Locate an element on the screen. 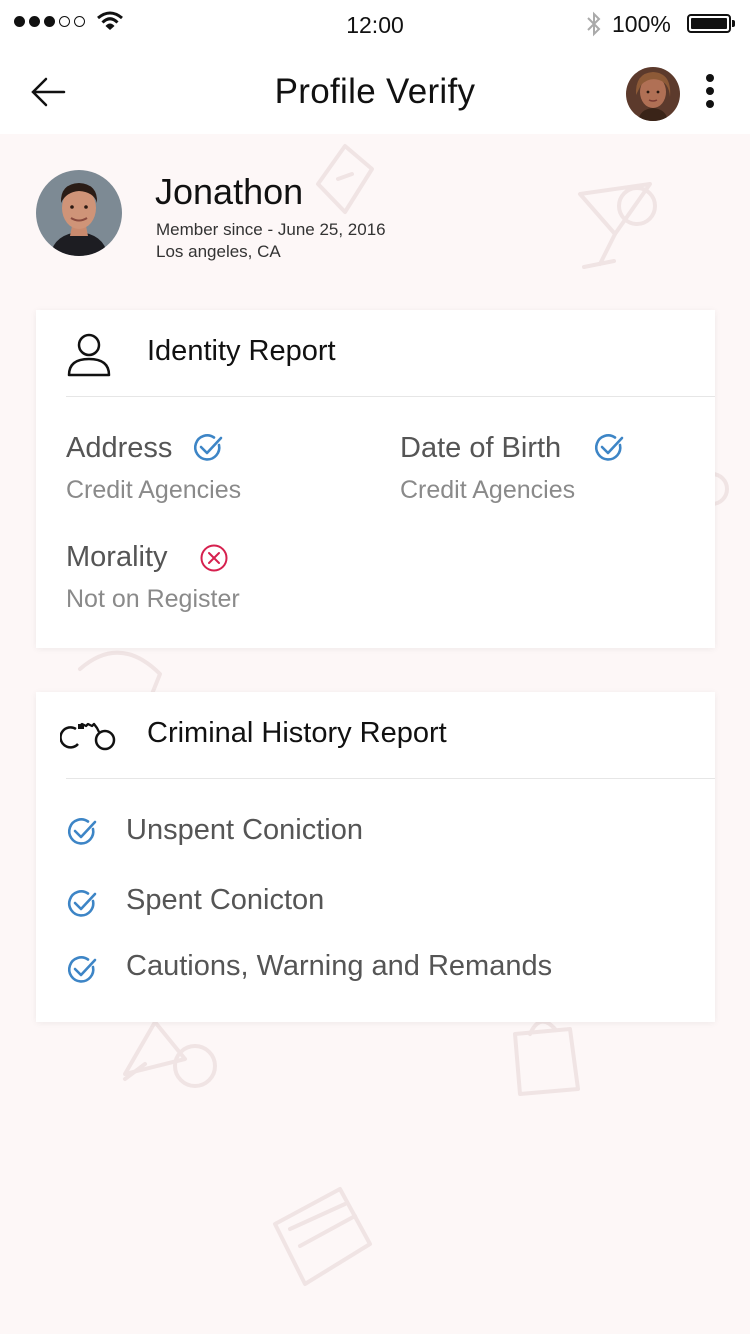 The width and height of the screenshot is (750, 1334). battery-icon is located at coordinates (711, 23).